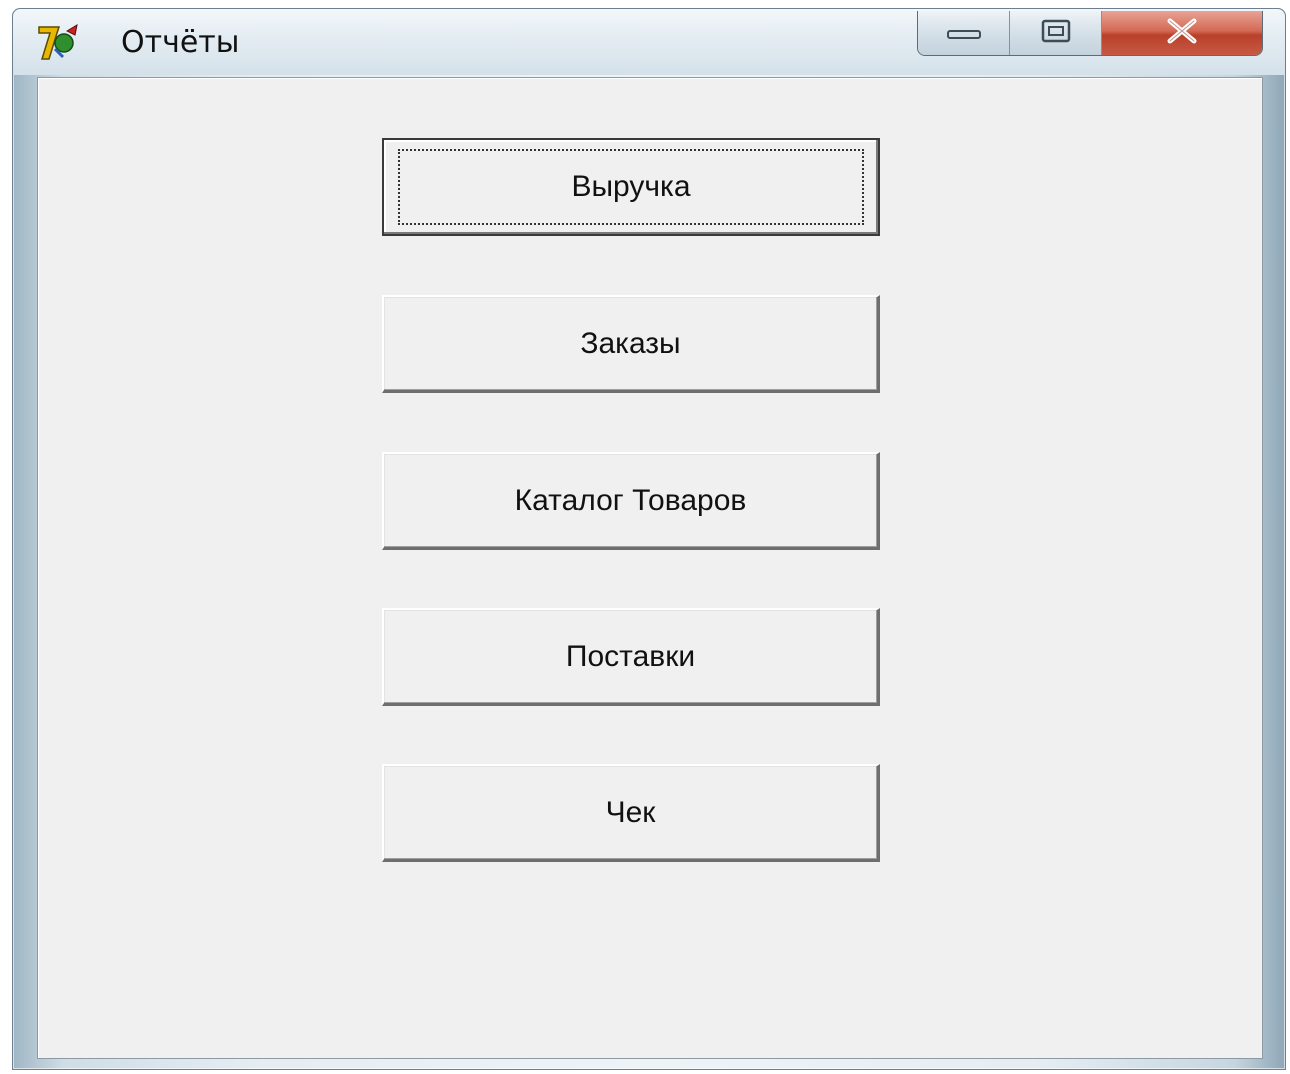 Image resolution: width=1290 pixels, height=1074 pixels. I want to click on app-icon, so click(59, 43).